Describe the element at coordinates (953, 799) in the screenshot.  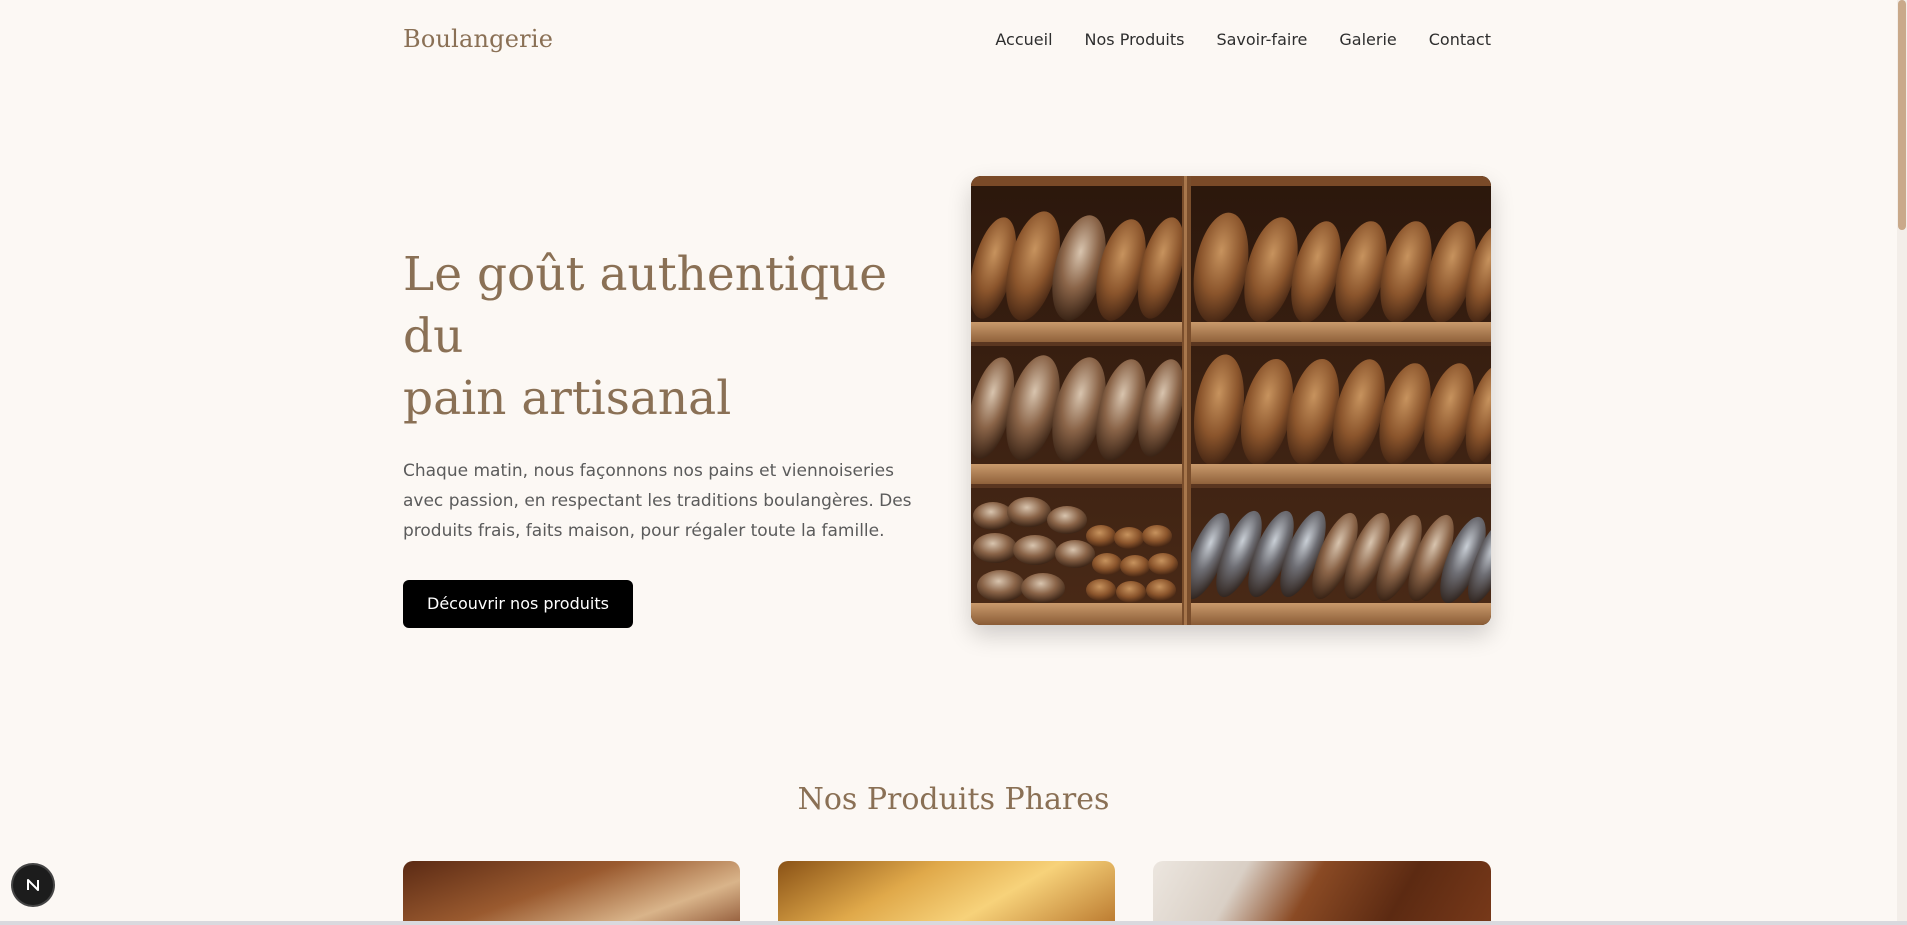
I see `products-section-title: Nos Produits Phares` at that location.